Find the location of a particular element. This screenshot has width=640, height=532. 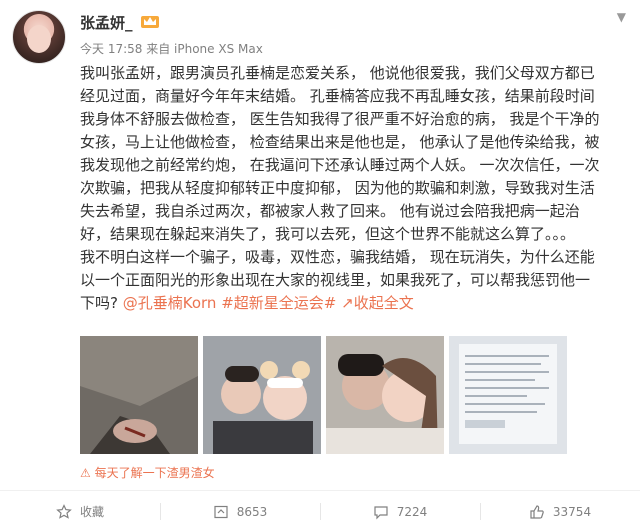

username: 张孟妍_ is located at coordinates (106, 22).